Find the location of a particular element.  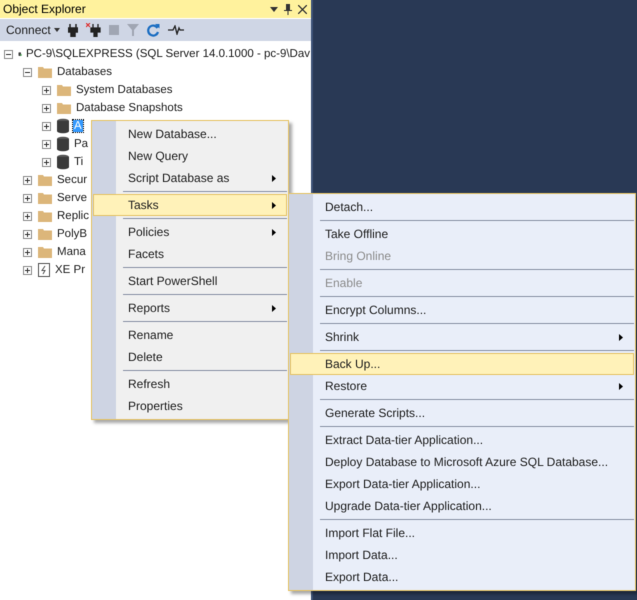

tree-item: Serve is located at coordinates (72, 198).